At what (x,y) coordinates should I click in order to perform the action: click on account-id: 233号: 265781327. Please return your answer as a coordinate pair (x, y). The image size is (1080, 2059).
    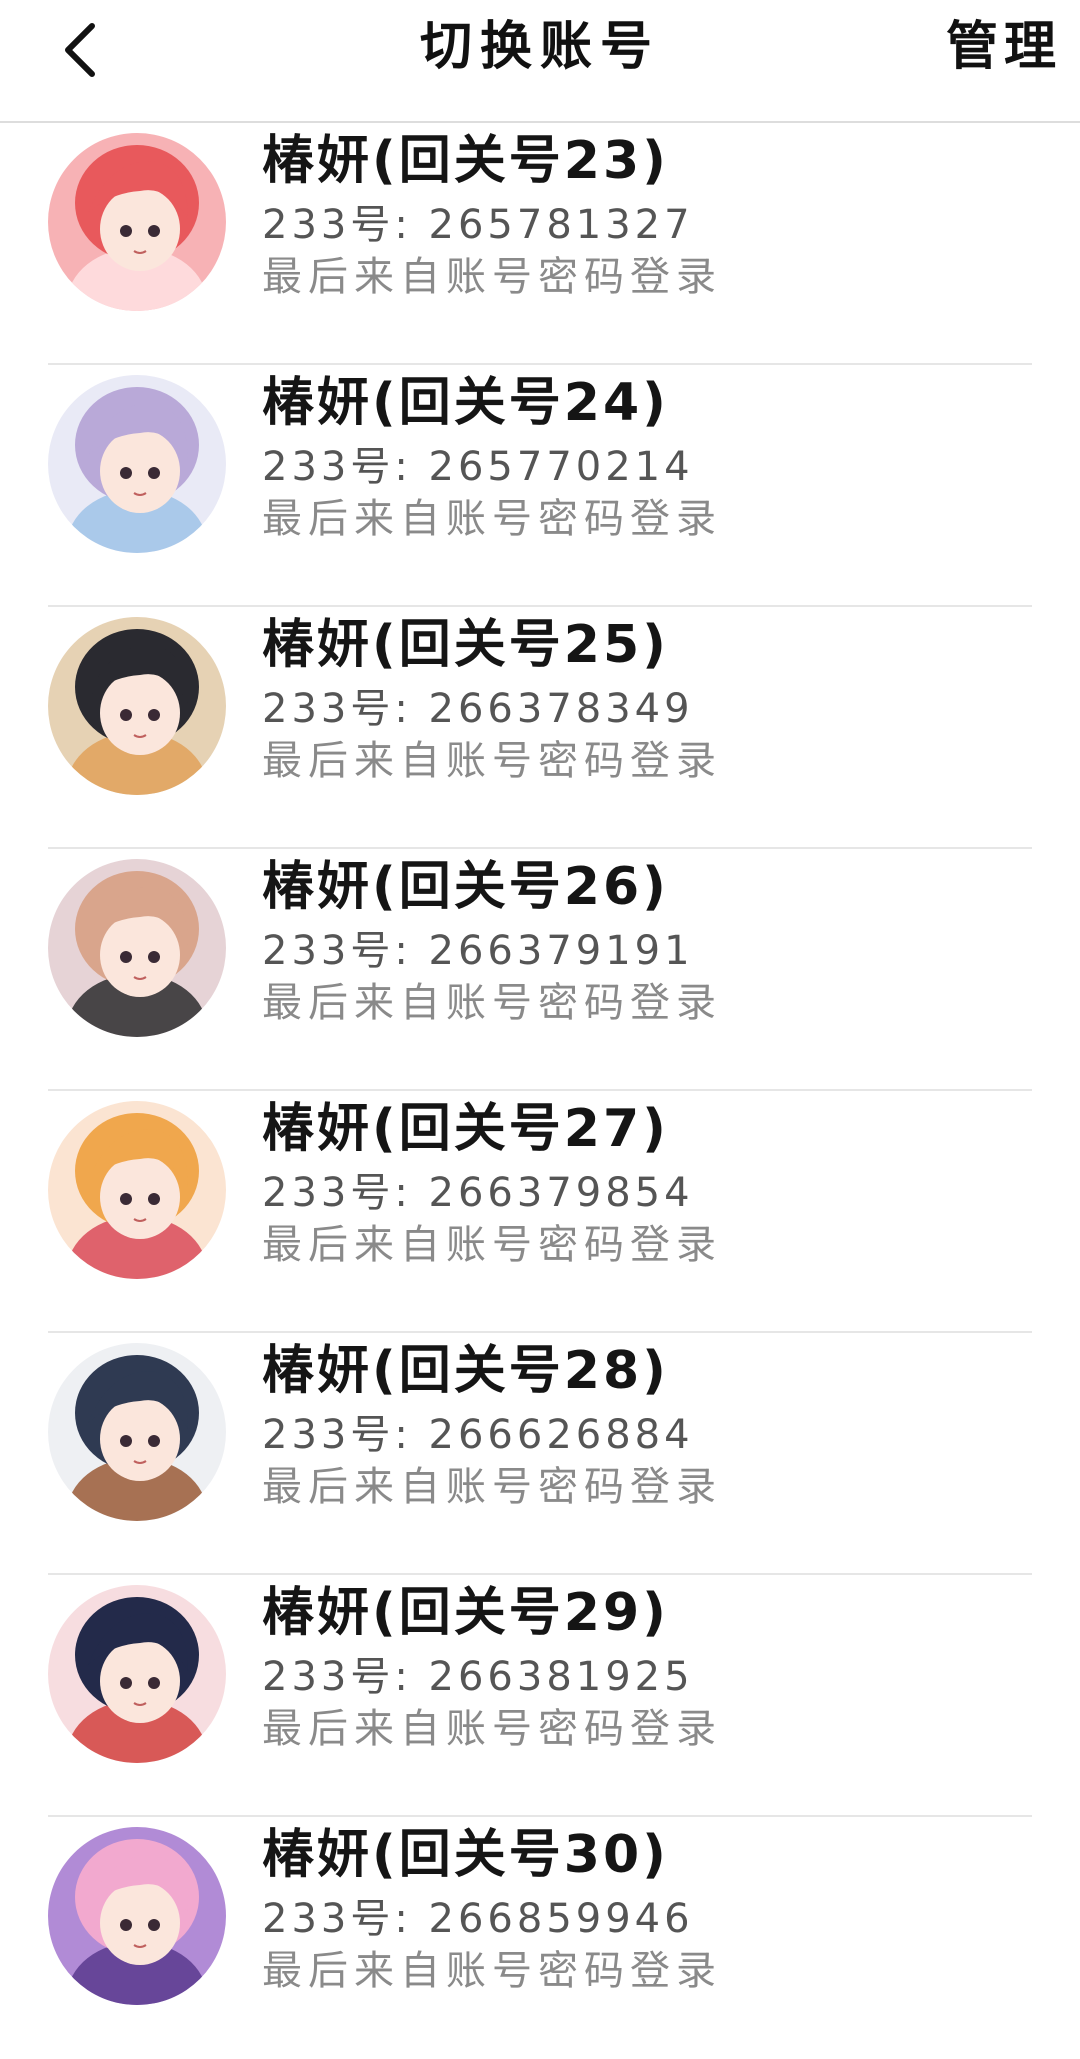
    Looking at the image, I should click on (478, 225).